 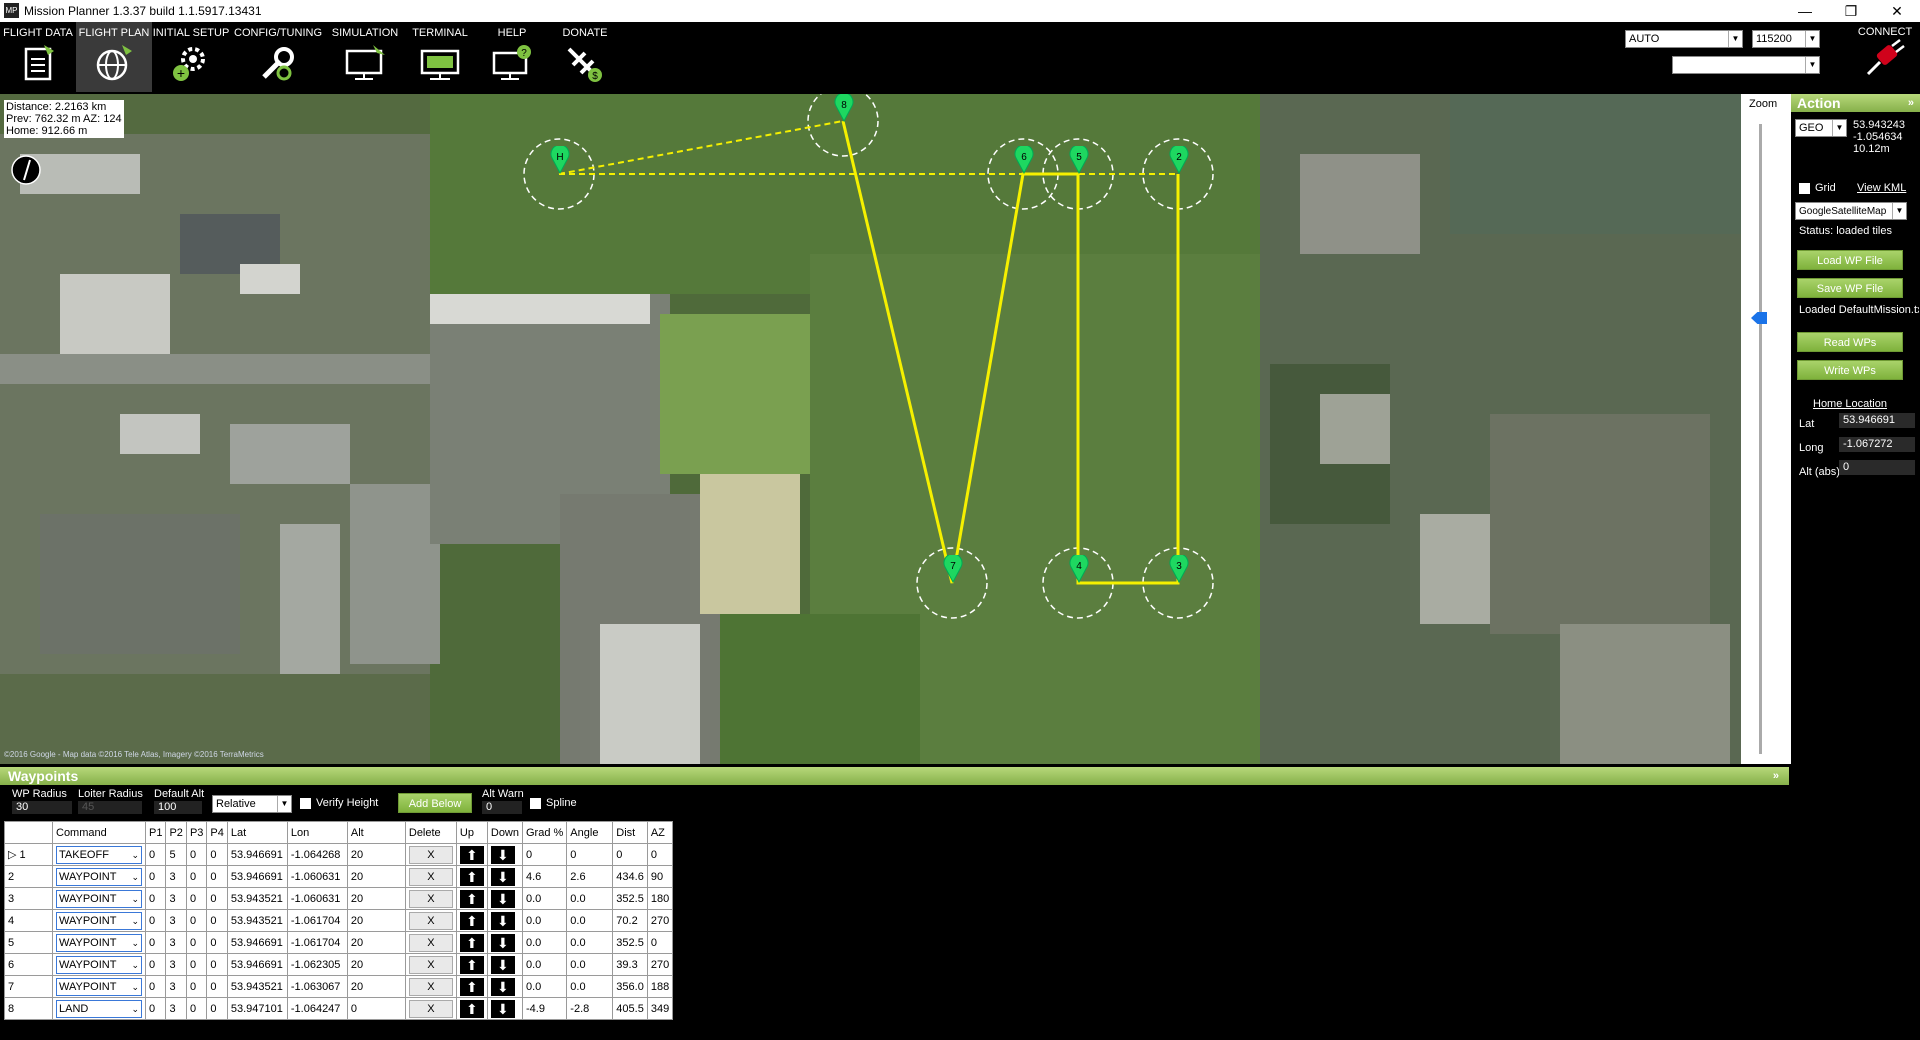 I want to click on map-provider-select: GoogleSatelliteMap ▼, so click(x=1851, y=211).